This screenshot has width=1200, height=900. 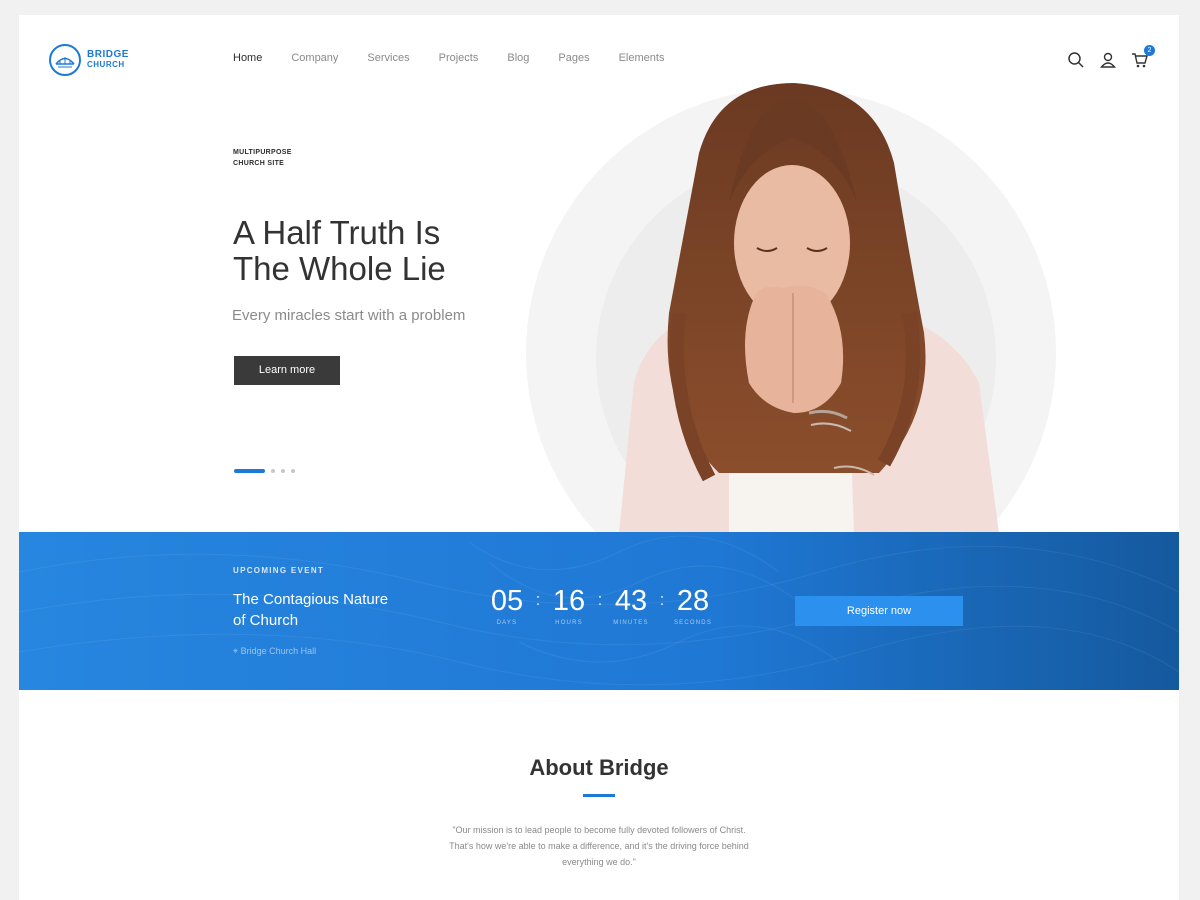 What do you see at coordinates (267, 471) in the screenshot?
I see `slider-dots` at bounding box center [267, 471].